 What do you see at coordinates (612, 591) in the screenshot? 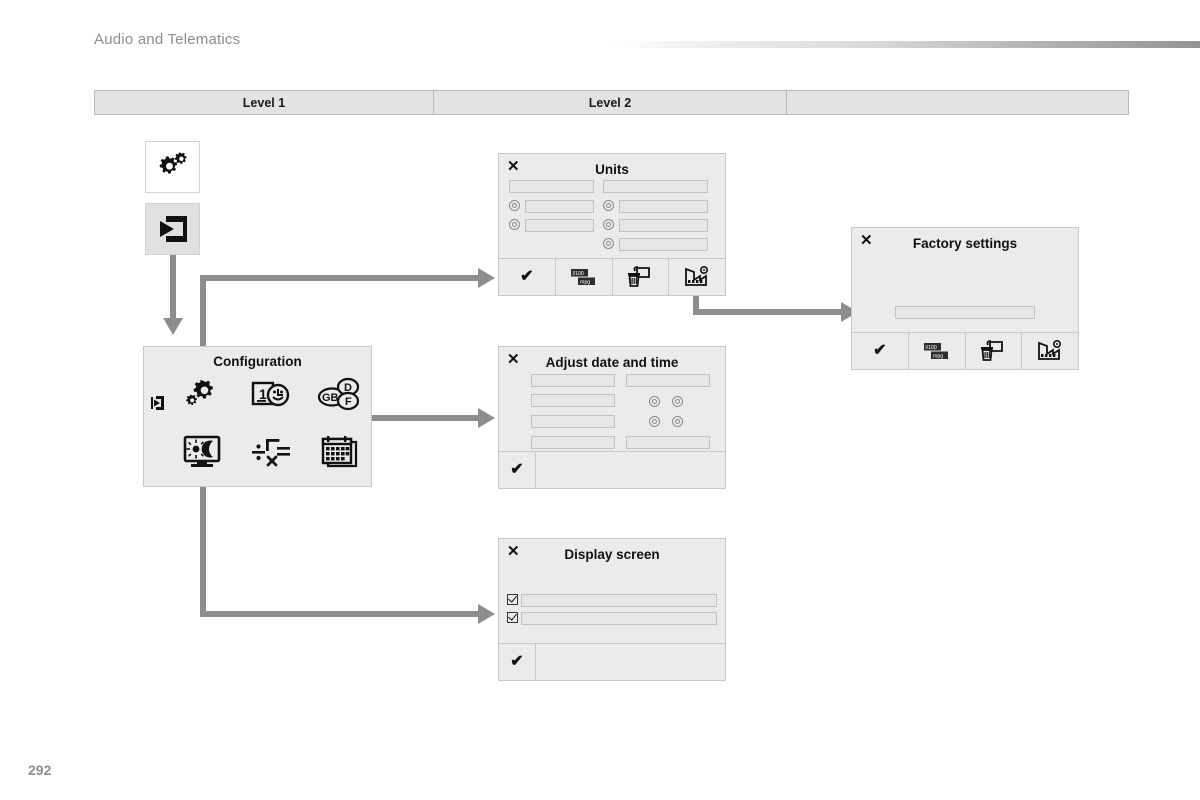
I see `display-screen-body` at bounding box center [612, 591].